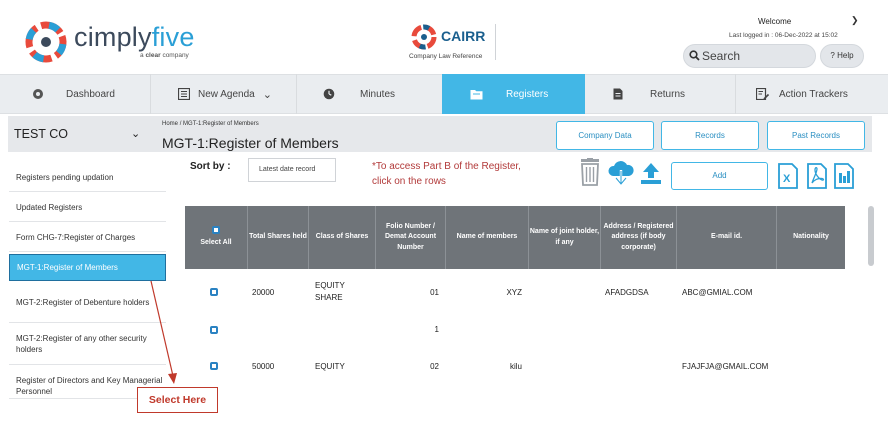  Describe the element at coordinates (49, 207) in the screenshot. I see `sidebar-item-label: Updated Registers` at that location.